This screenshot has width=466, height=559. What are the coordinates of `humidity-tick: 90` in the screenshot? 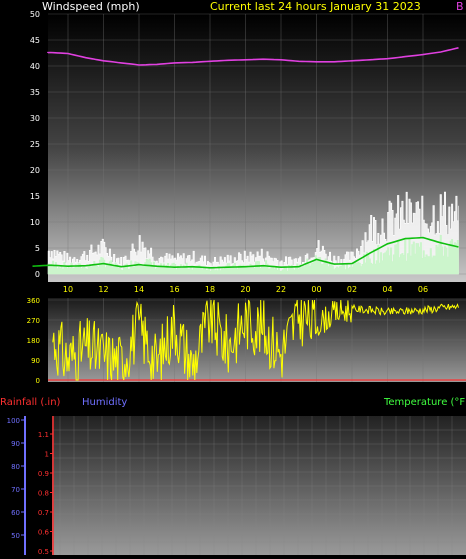 It's located at (15, 444).